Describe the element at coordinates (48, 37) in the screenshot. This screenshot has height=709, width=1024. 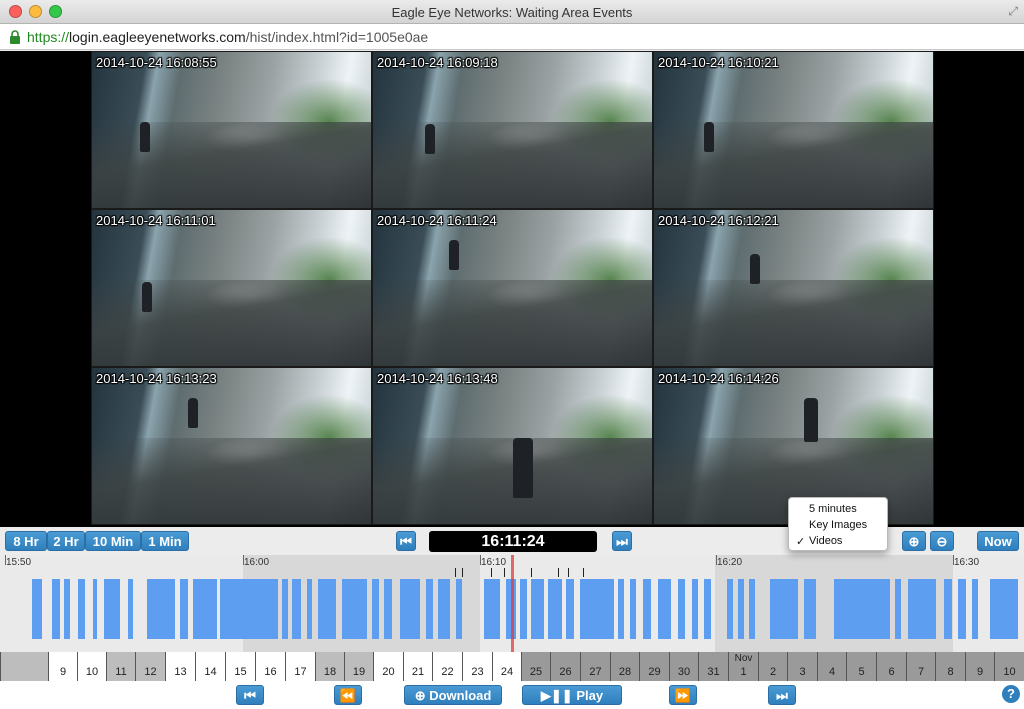
I see `url-scheme: https://` at that location.